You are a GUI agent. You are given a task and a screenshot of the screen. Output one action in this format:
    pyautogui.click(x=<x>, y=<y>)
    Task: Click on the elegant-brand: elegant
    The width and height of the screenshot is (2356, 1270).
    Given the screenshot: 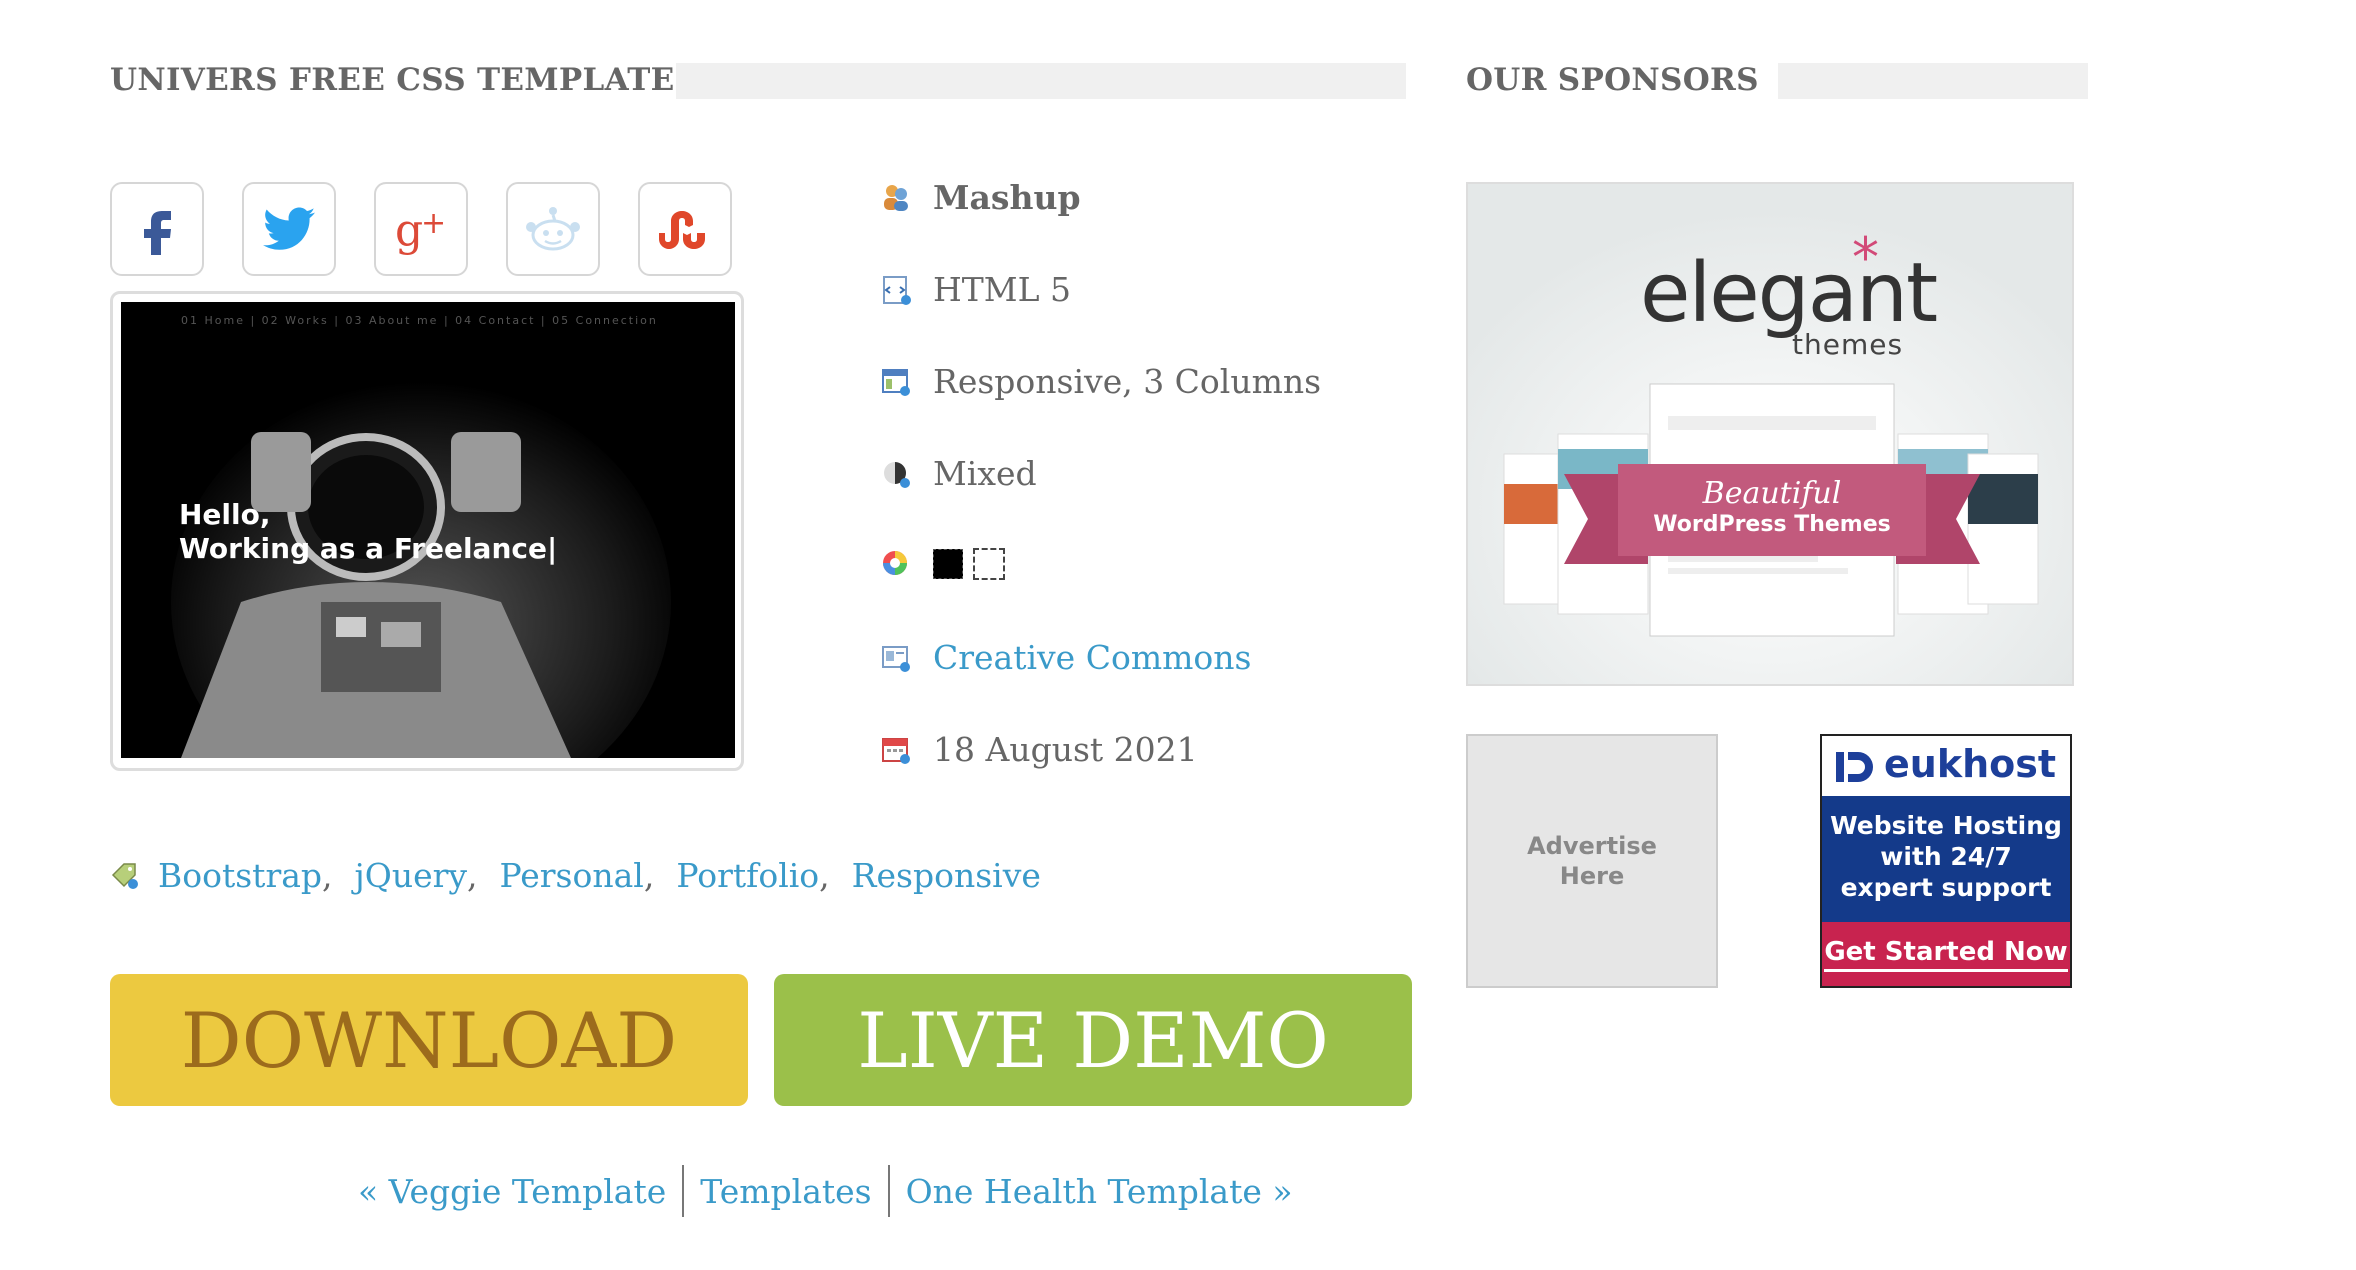 What is the action you would take?
    pyautogui.click(x=1789, y=293)
    